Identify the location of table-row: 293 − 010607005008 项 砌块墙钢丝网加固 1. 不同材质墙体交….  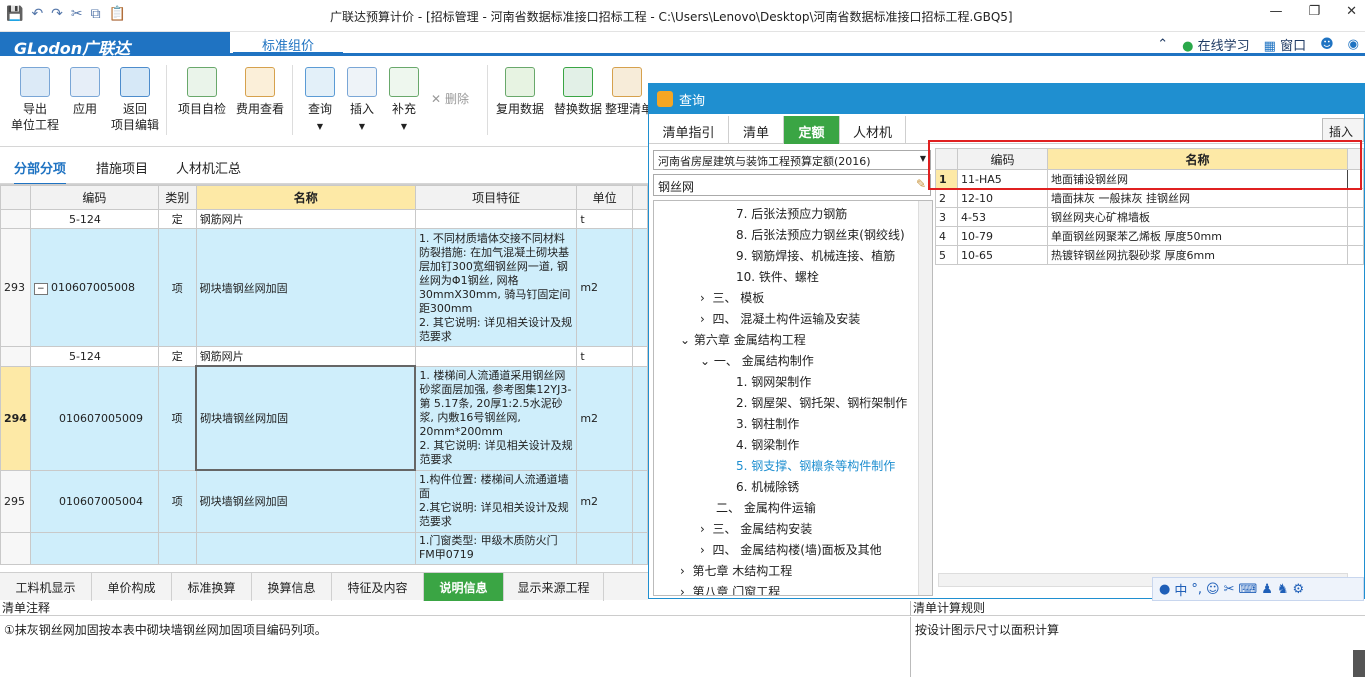
(324, 287).